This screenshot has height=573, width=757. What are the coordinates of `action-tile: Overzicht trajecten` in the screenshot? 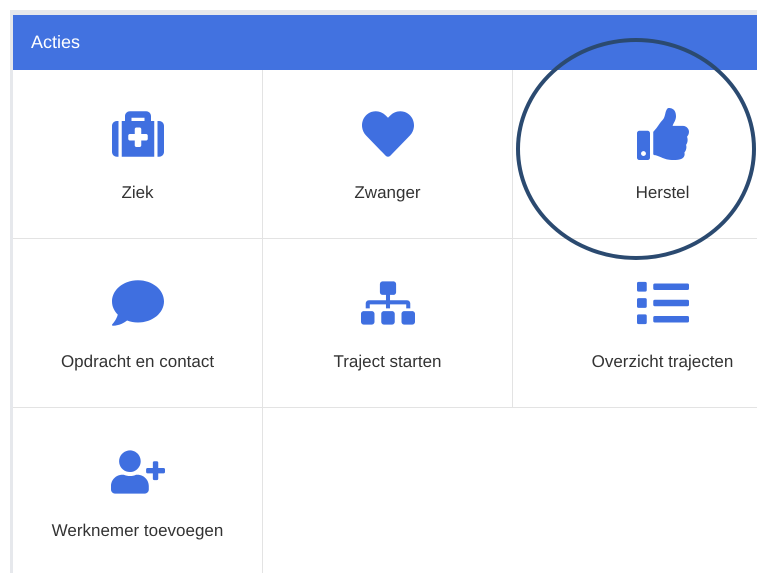 It's located at (635, 323).